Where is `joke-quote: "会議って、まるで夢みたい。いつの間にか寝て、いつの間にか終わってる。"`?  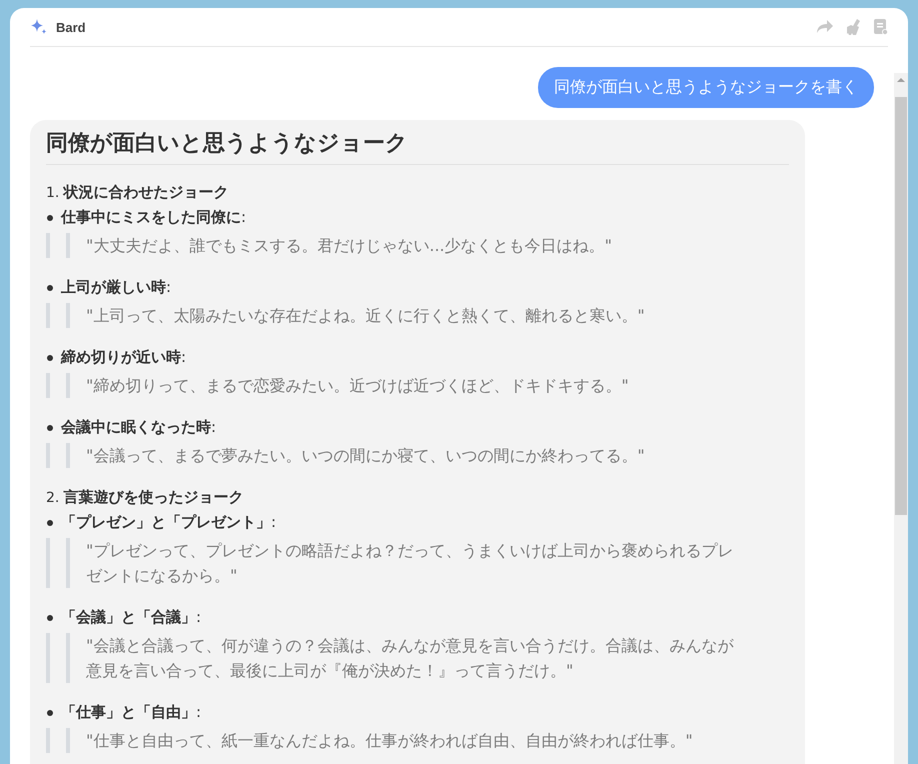
joke-quote: "会議って、まるで夢みたい。いつの間にか寝て、いつの間にか終わってる。" is located at coordinates (365, 456).